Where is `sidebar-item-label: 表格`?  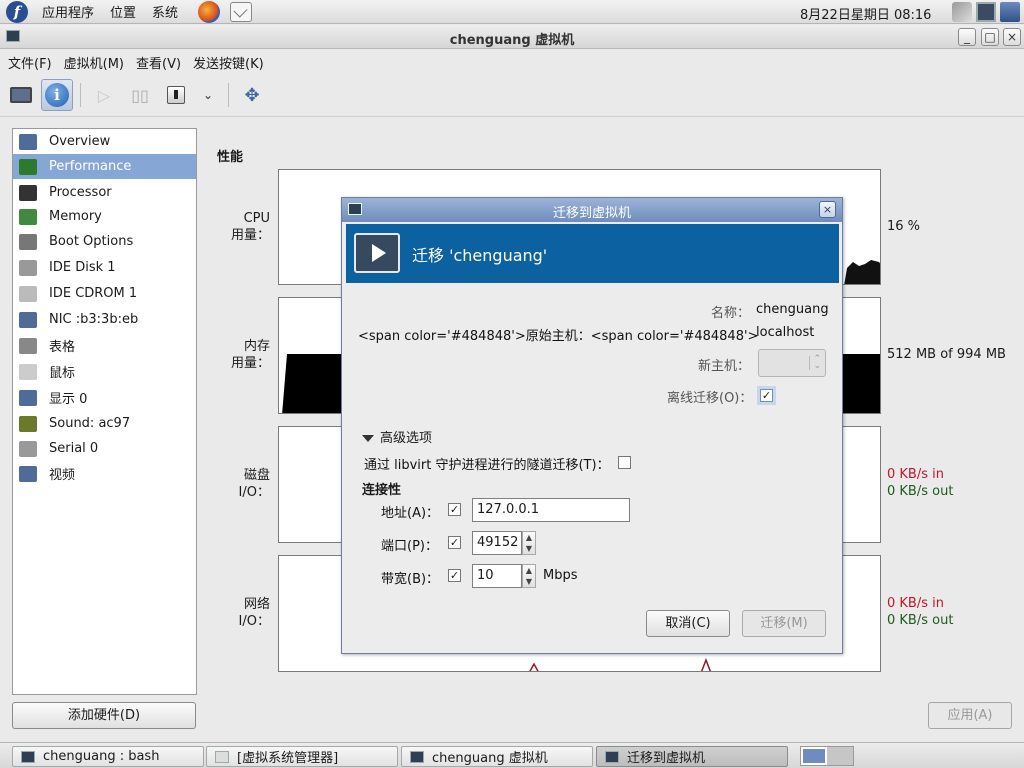
sidebar-item-label: 表格 is located at coordinates (62, 347).